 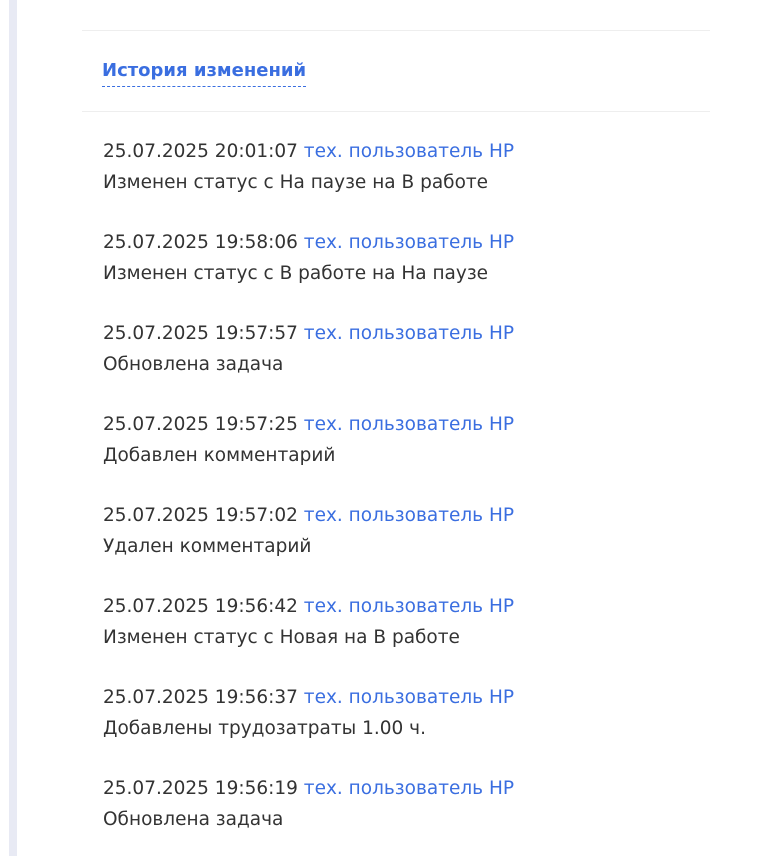 What do you see at coordinates (200, 515) in the screenshot?
I see `entry-datetime: 25.07.2025 19:57:02` at bounding box center [200, 515].